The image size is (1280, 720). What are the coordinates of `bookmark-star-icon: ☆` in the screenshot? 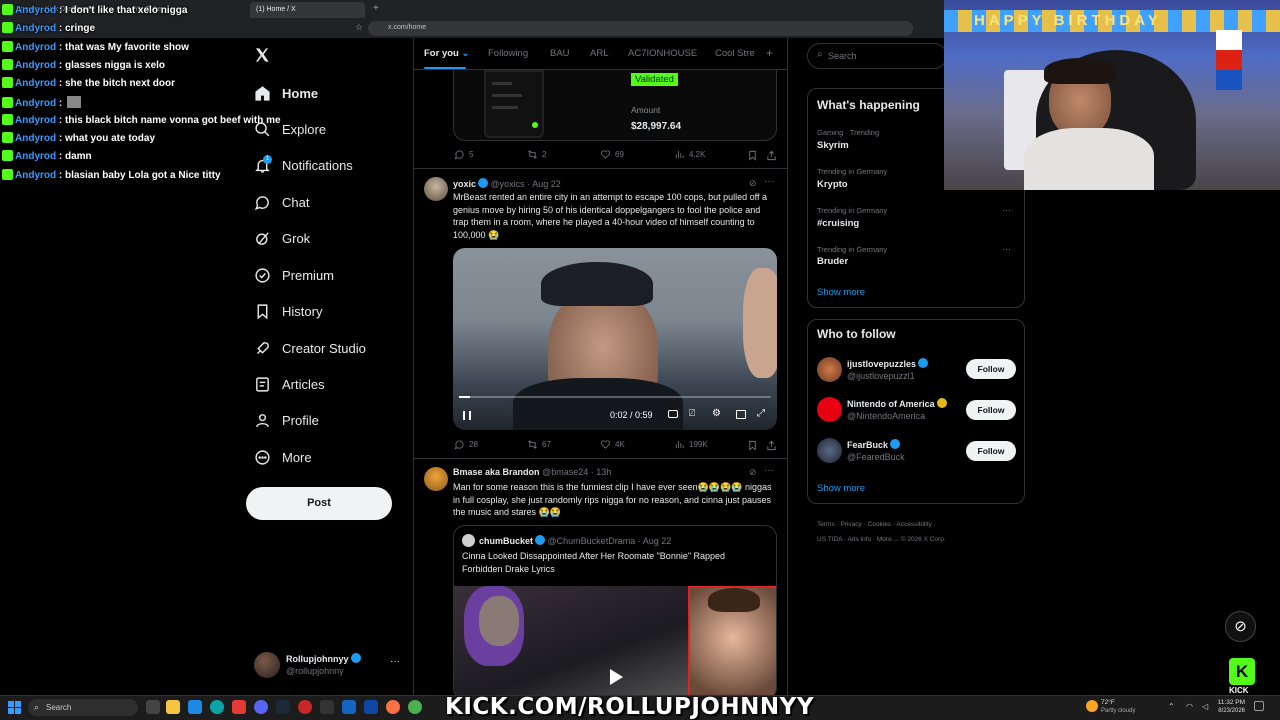 It's located at (359, 27).